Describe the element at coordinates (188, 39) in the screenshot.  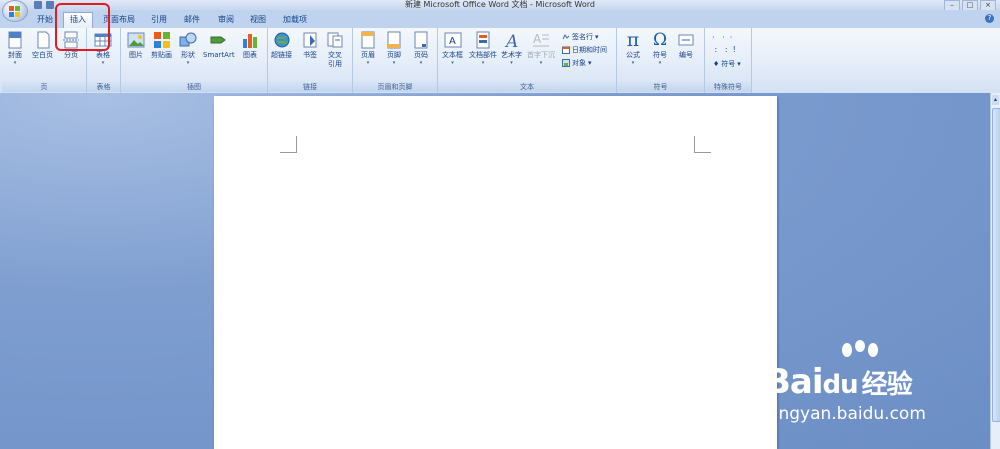
I see `shapes-icon` at that location.